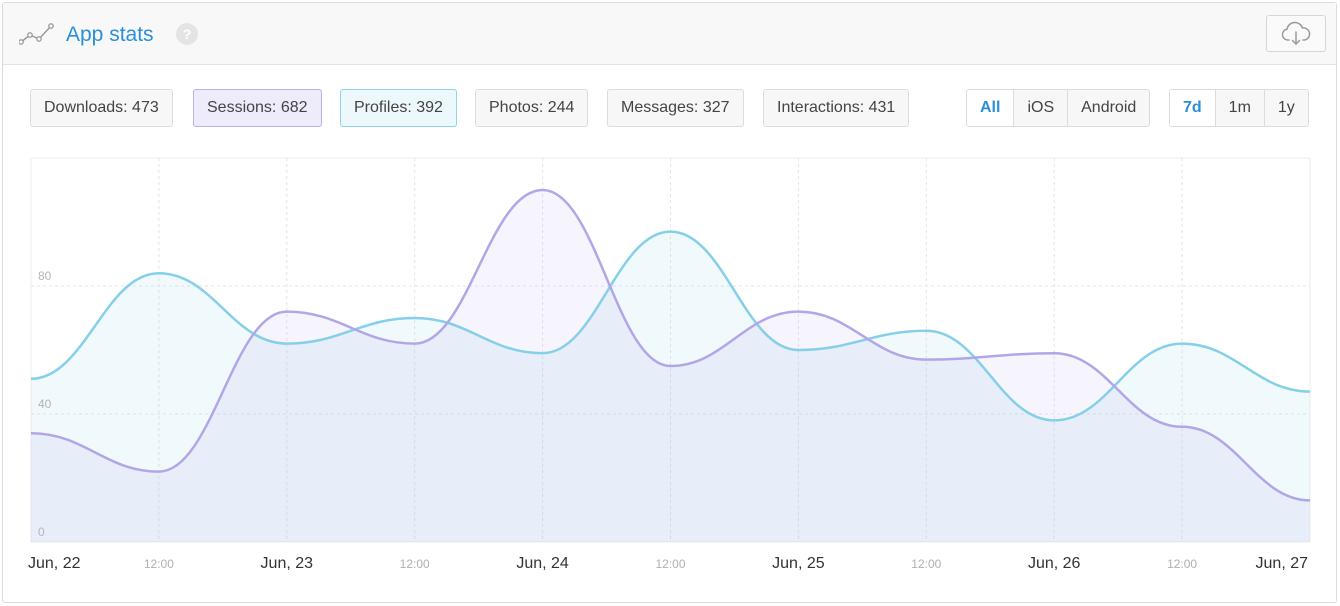 The image size is (1340, 606). Describe the element at coordinates (54, 563) in the screenshot. I see `x-tick-label: Jun, 22` at that location.